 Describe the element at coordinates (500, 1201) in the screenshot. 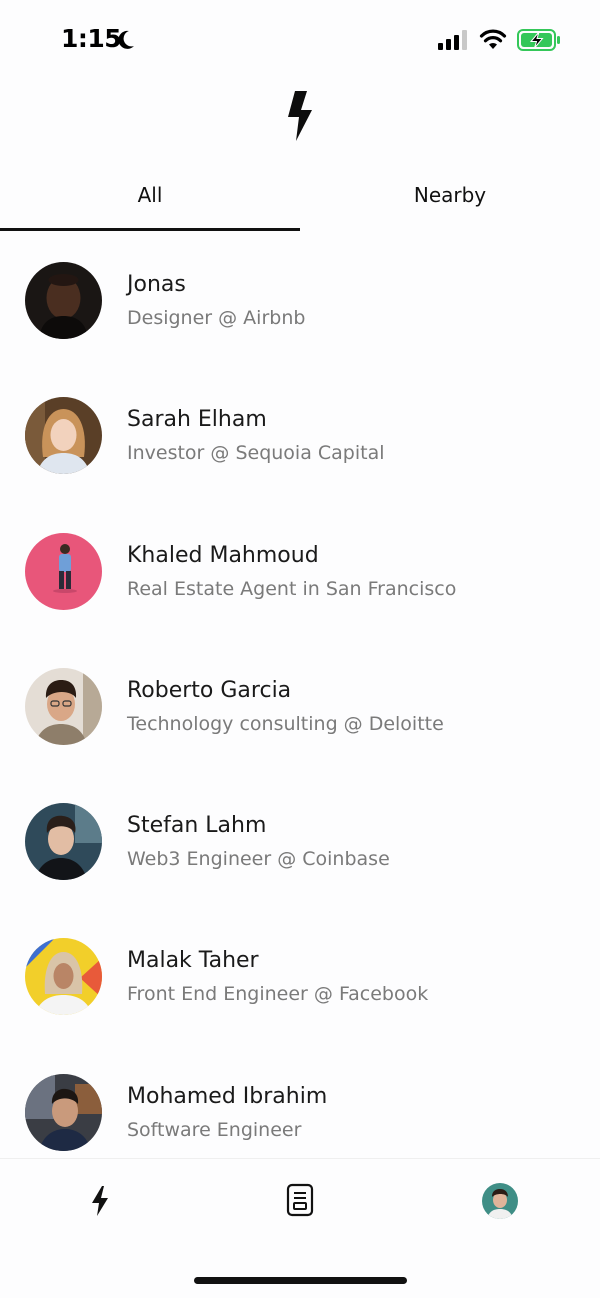

I see `profile-avatar` at that location.